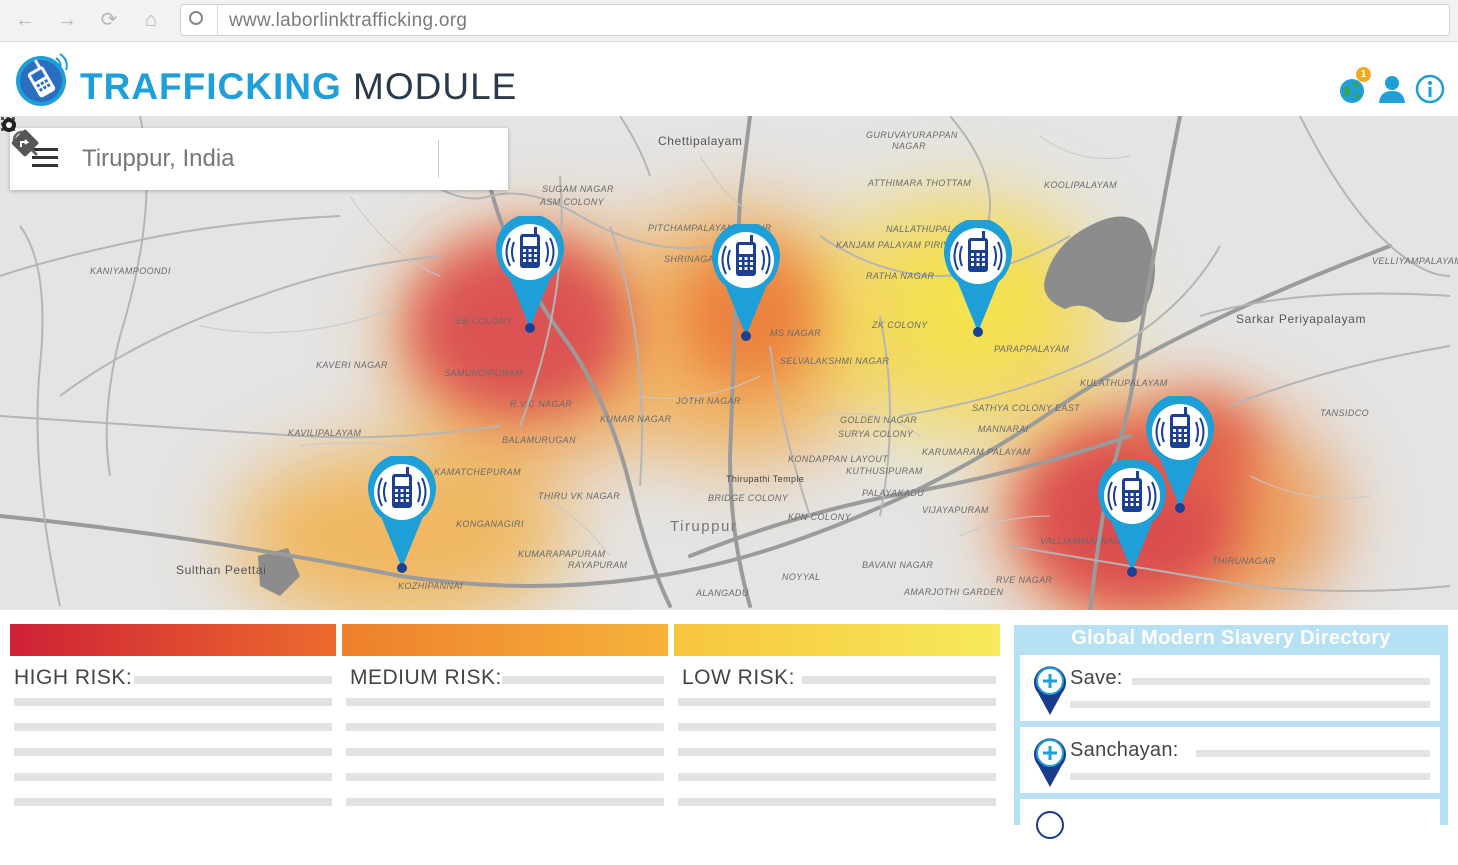 This screenshot has width=1458, height=865. What do you see at coordinates (765, 479) in the screenshot?
I see `landmark-label: Thirupathi Temple` at bounding box center [765, 479].